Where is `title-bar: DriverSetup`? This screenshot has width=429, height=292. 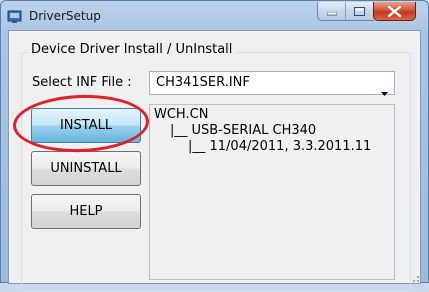 title-bar: DriverSetup is located at coordinates (214, 16).